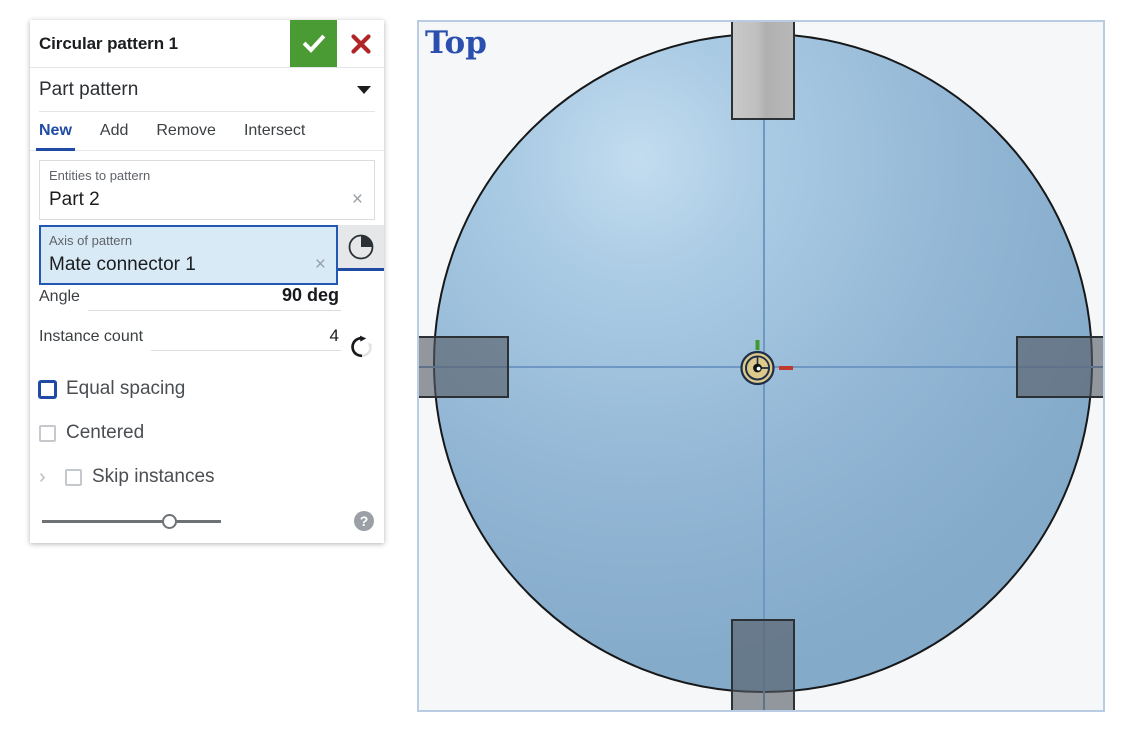 This screenshot has height=748, width=1134. I want to click on entities-to-pattern-field: Entities to pattern Part 2 ×, so click(207, 190).